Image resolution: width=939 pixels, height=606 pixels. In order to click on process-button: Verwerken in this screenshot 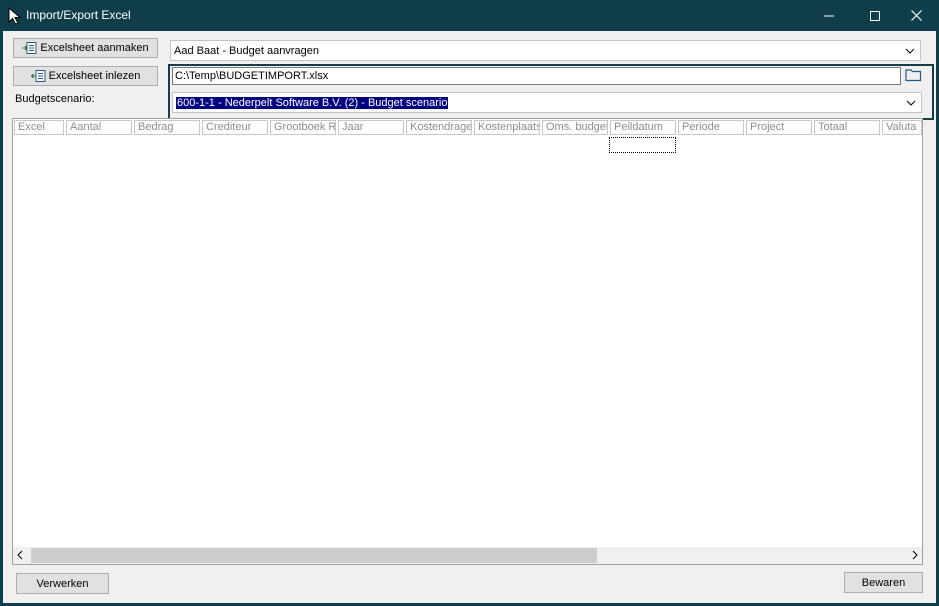, I will do `click(62, 583)`.